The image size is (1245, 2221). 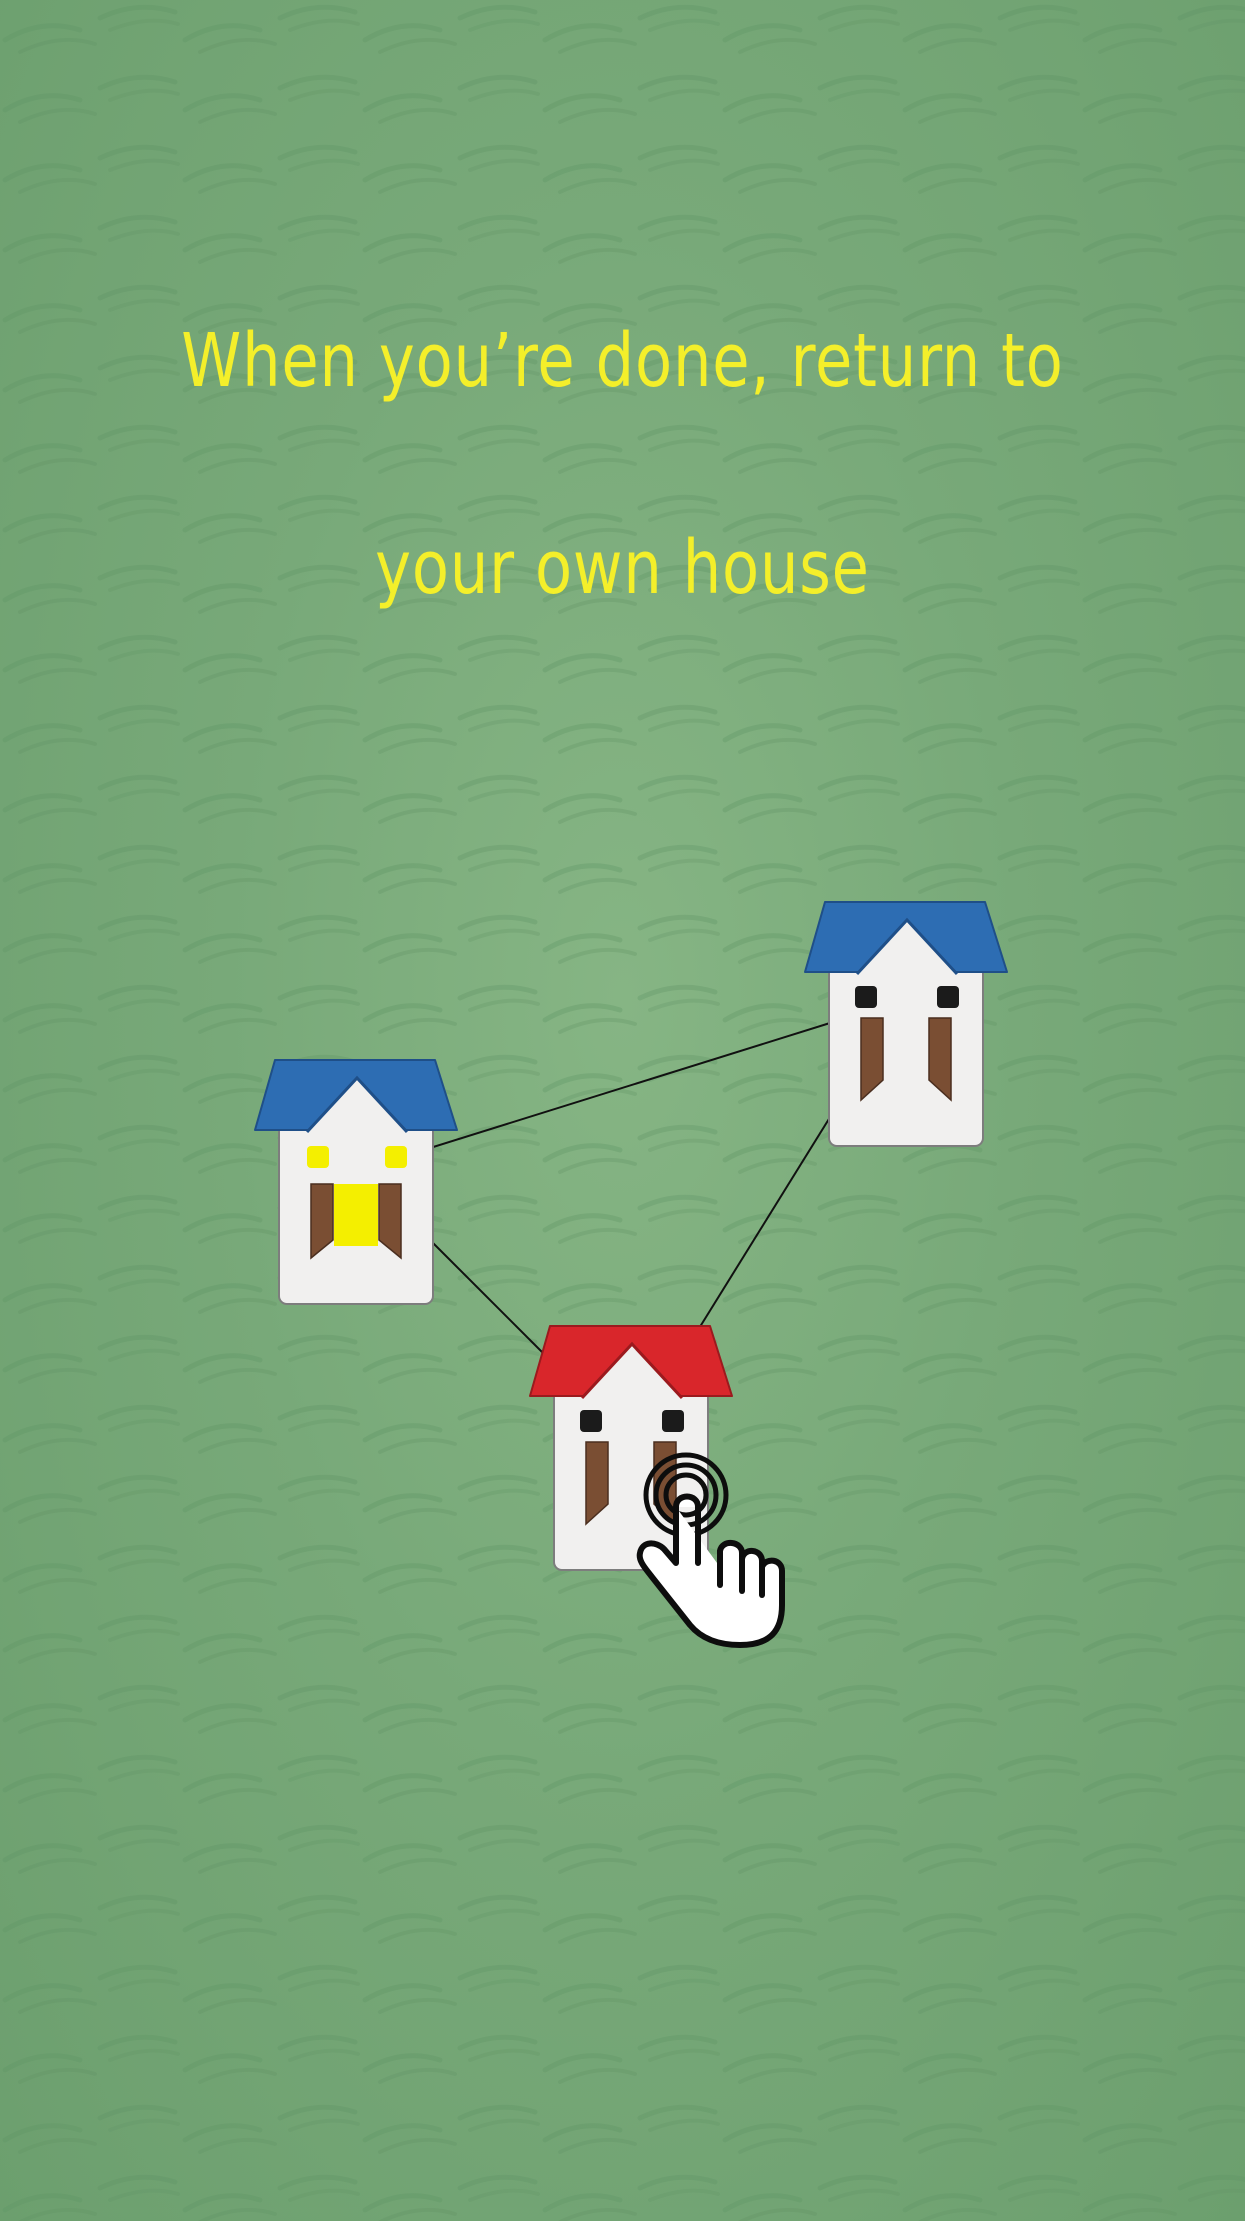 I want to click on house-connections, so click(x=639, y=1190).